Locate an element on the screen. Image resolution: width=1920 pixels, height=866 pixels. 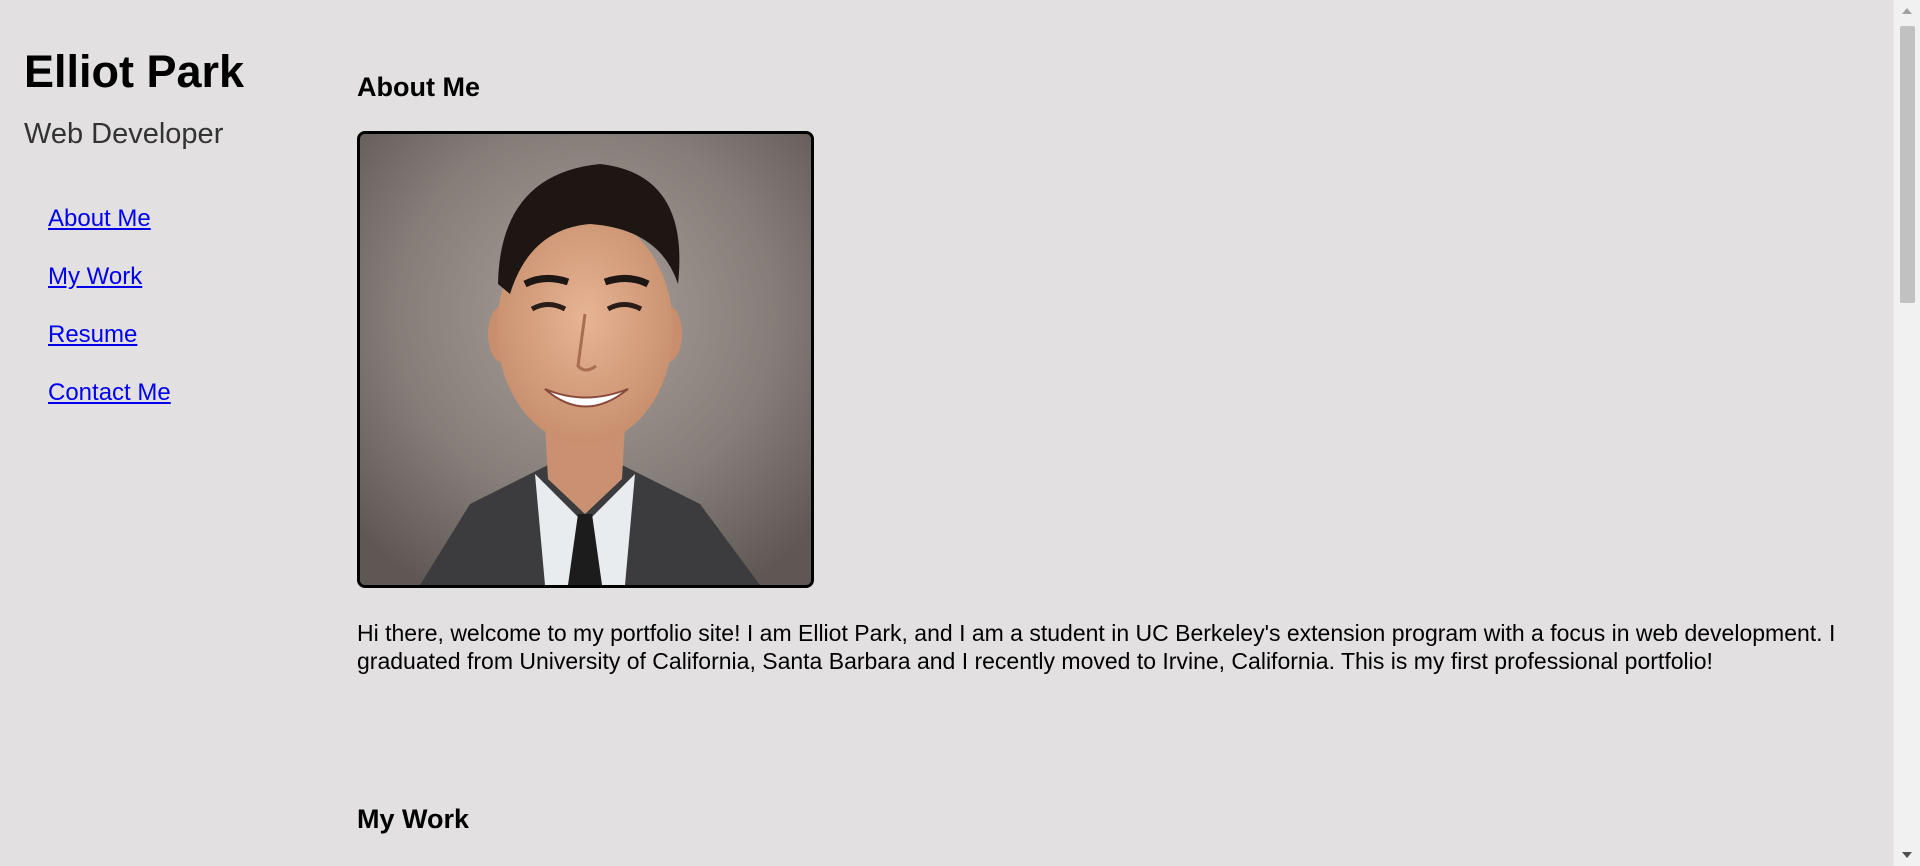
nav-link-resume: Resume is located at coordinates (92, 334).